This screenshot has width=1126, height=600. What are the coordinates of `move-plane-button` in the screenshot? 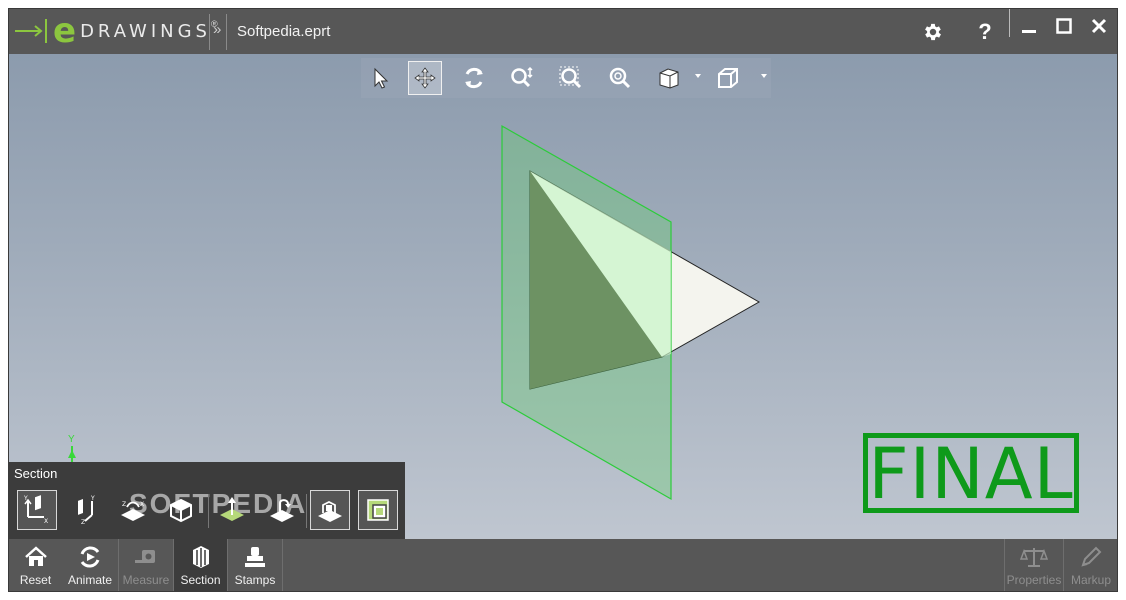 It's located at (232, 510).